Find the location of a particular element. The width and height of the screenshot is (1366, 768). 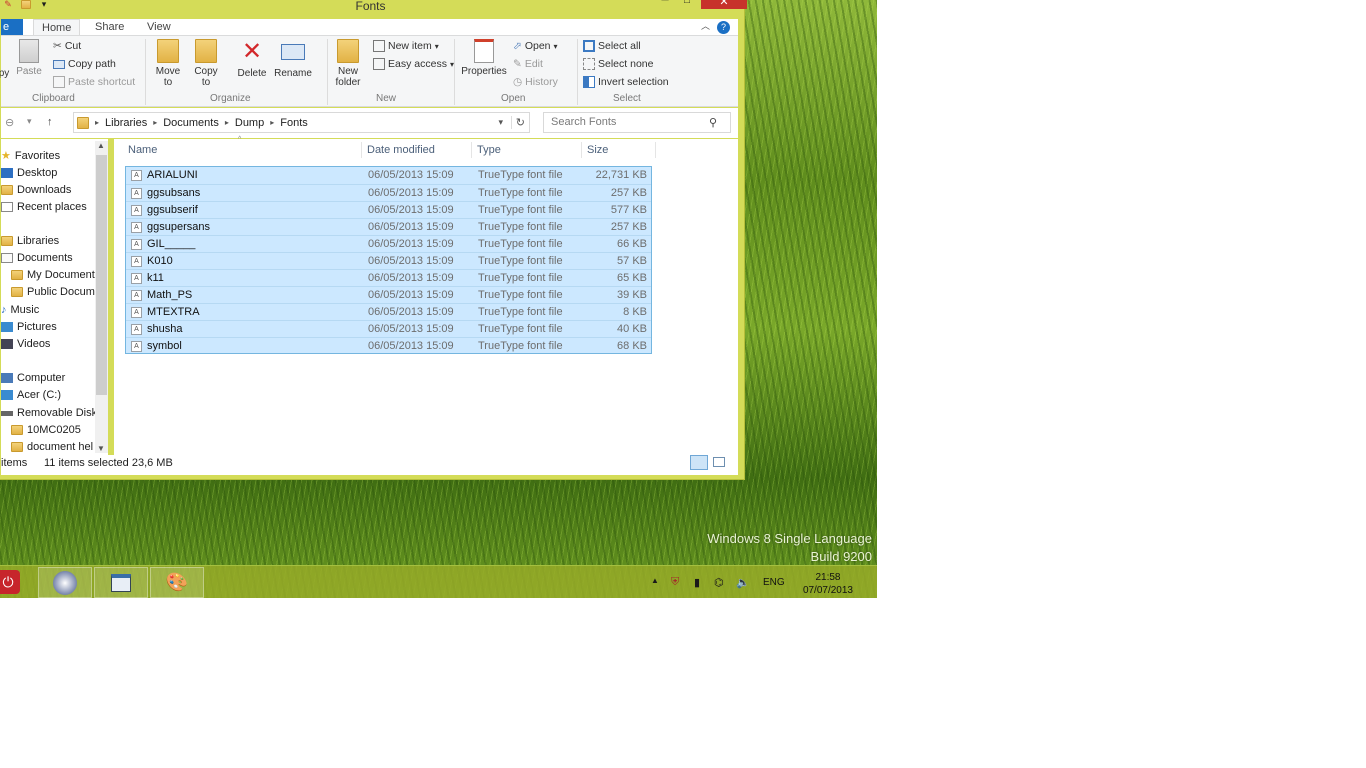

breadcrumb-dump: Dump is located at coordinates (249, 123).